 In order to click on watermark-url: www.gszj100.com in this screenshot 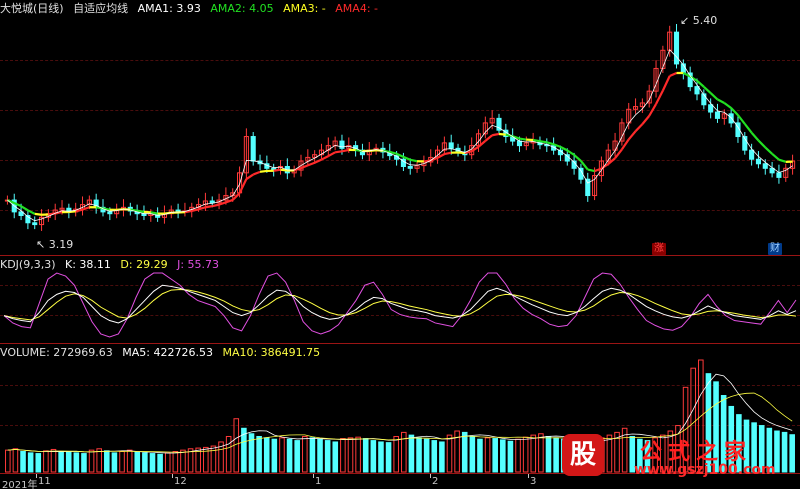, I will do `click(705, 470)`.